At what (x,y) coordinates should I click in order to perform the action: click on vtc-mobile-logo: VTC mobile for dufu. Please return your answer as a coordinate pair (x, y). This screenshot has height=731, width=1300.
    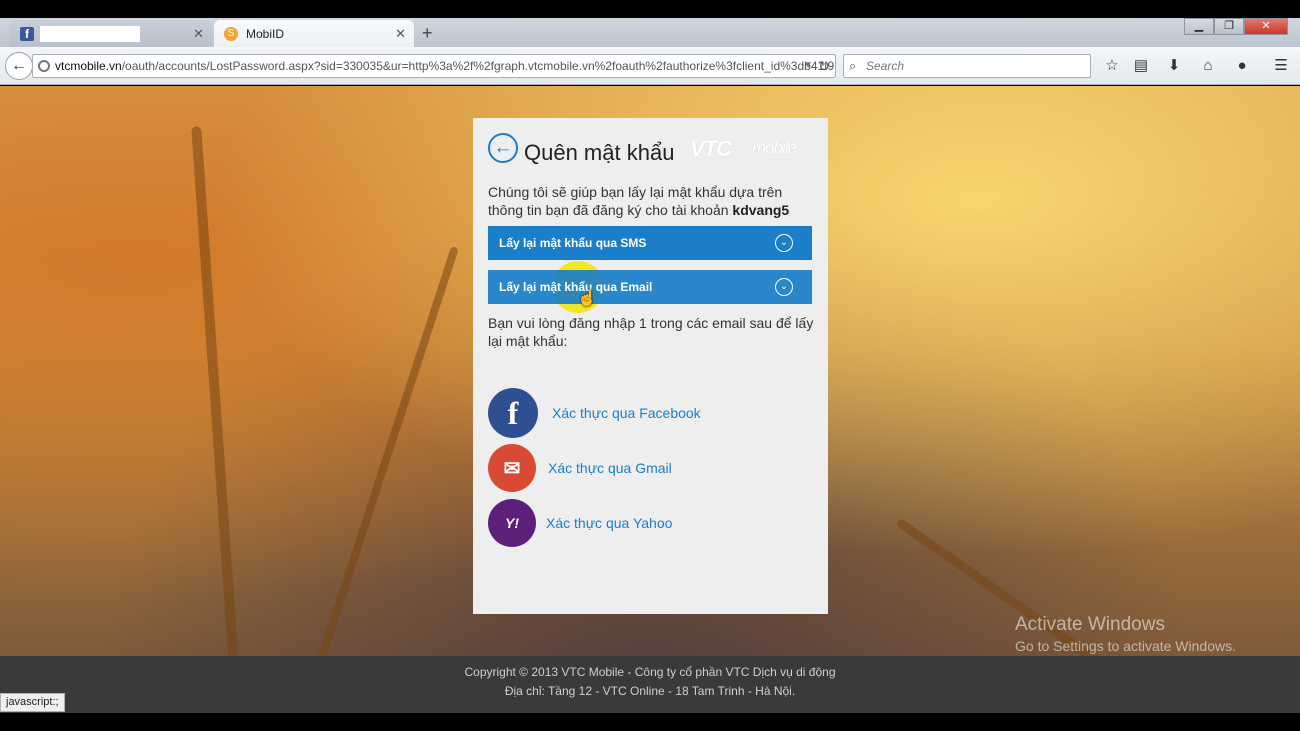
    Looking at the image, I should click on (750, 154).